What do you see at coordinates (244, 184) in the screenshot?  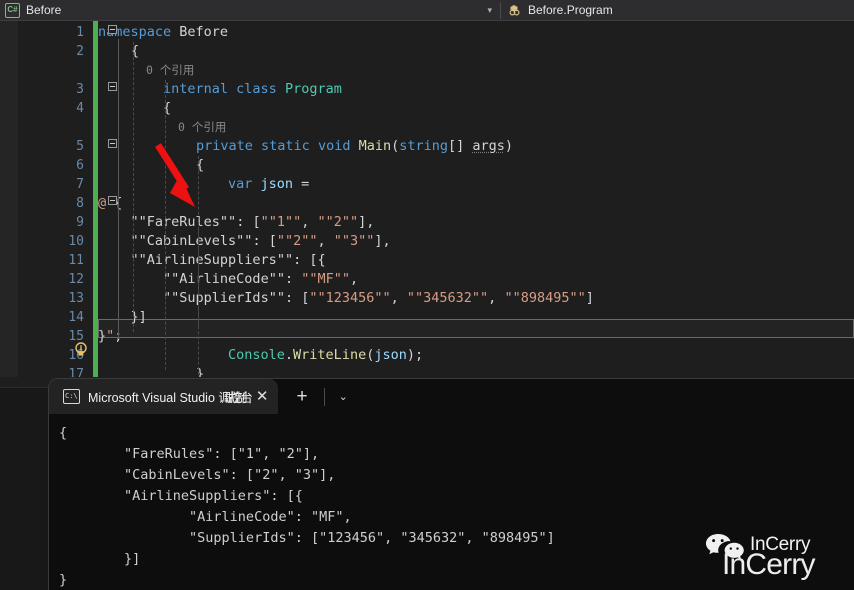 I see `code-token: var` at bounding box center [244, 184].